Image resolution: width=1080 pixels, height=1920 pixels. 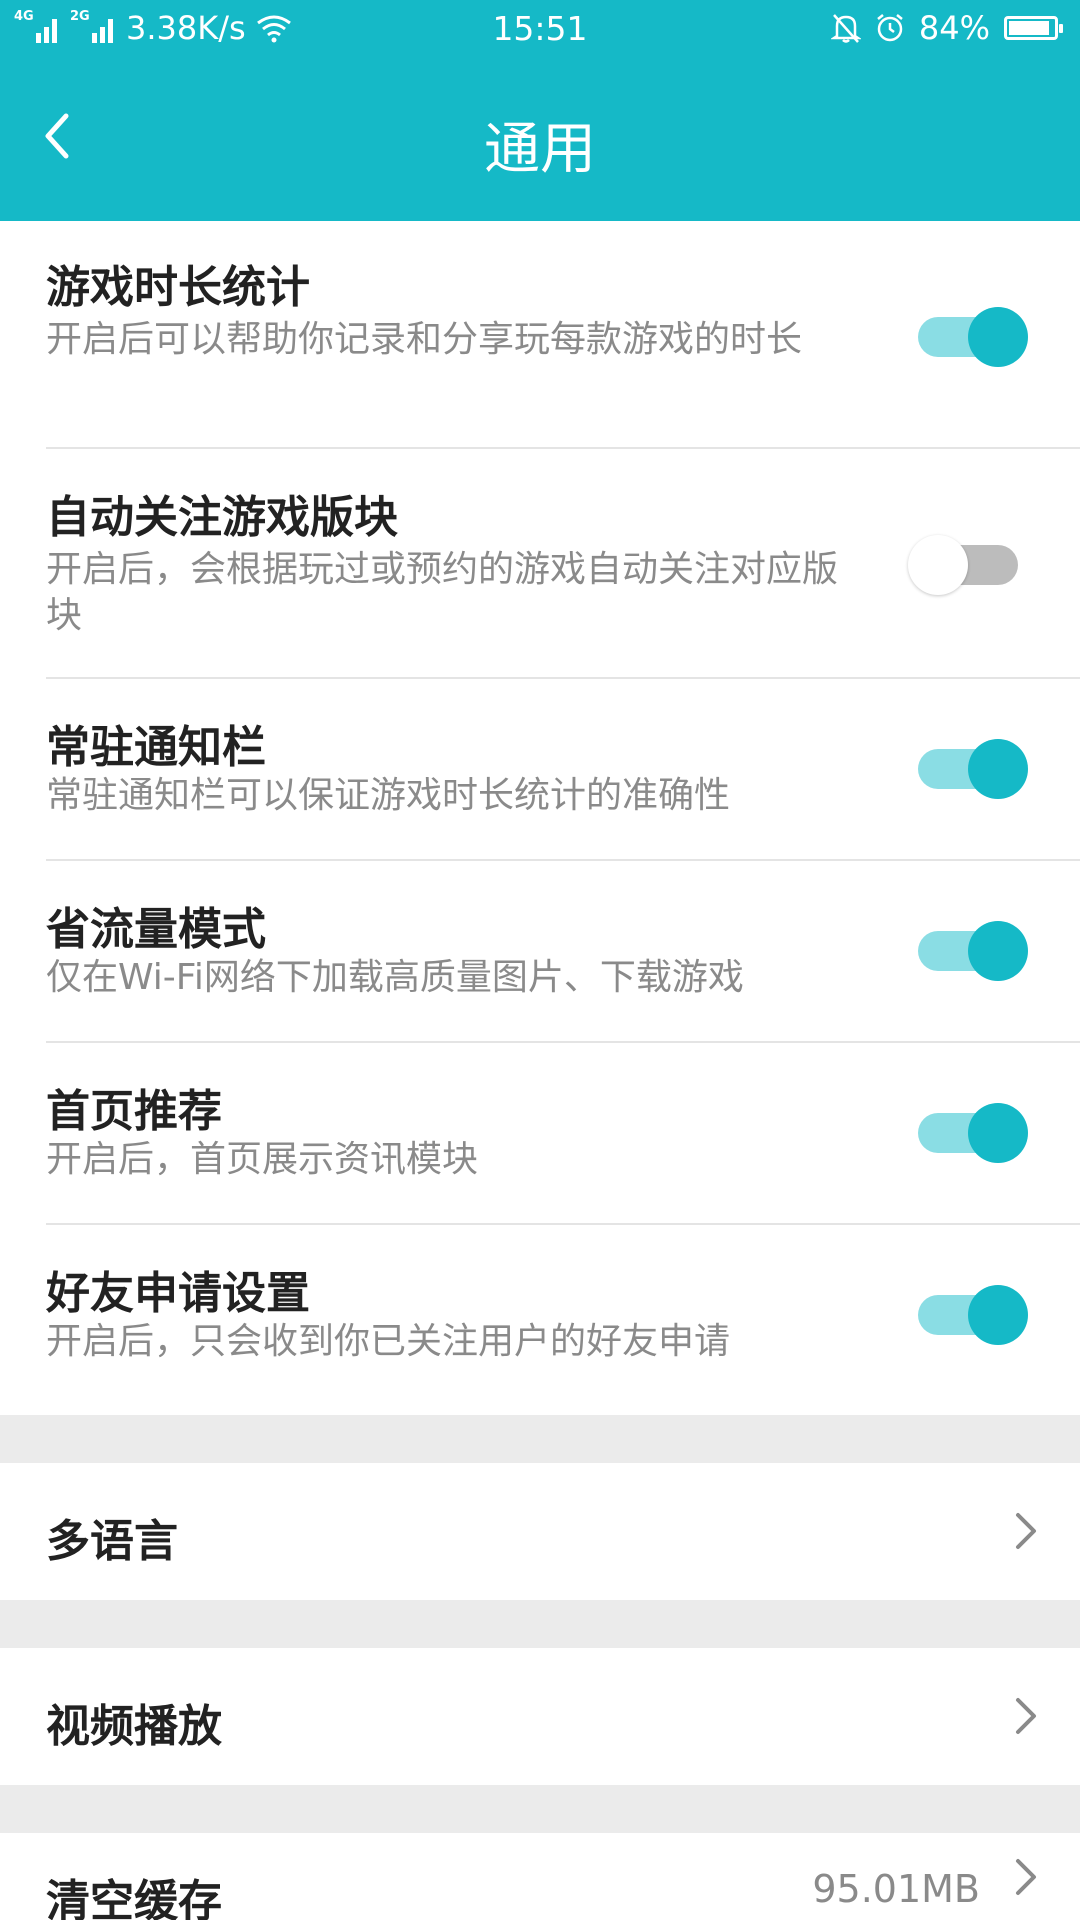 What do you see at coordinates (134, 1898) in the screenshot?
I see `nav-item-label: 清空缓存` at bounding box center [134, 1898].